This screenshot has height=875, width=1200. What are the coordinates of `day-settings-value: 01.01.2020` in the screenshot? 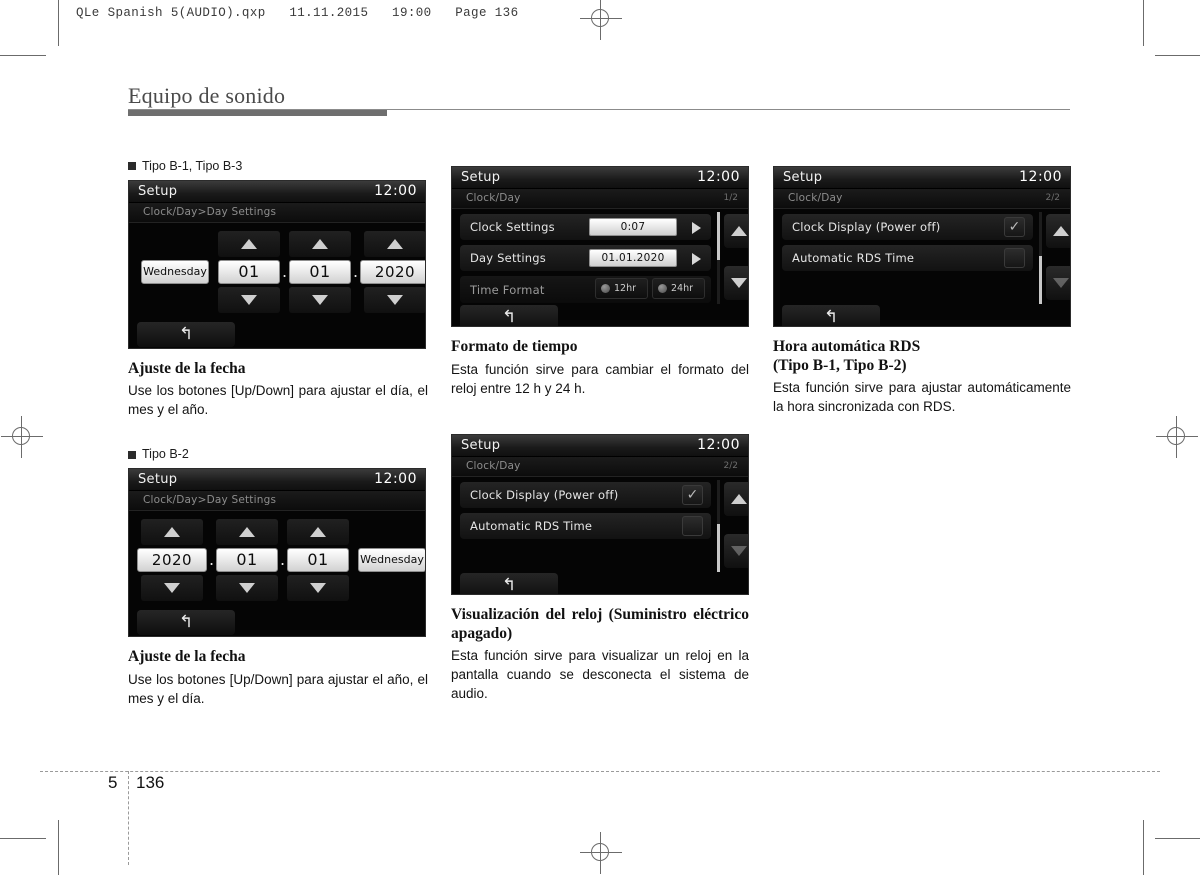 It's located at (633, 258).